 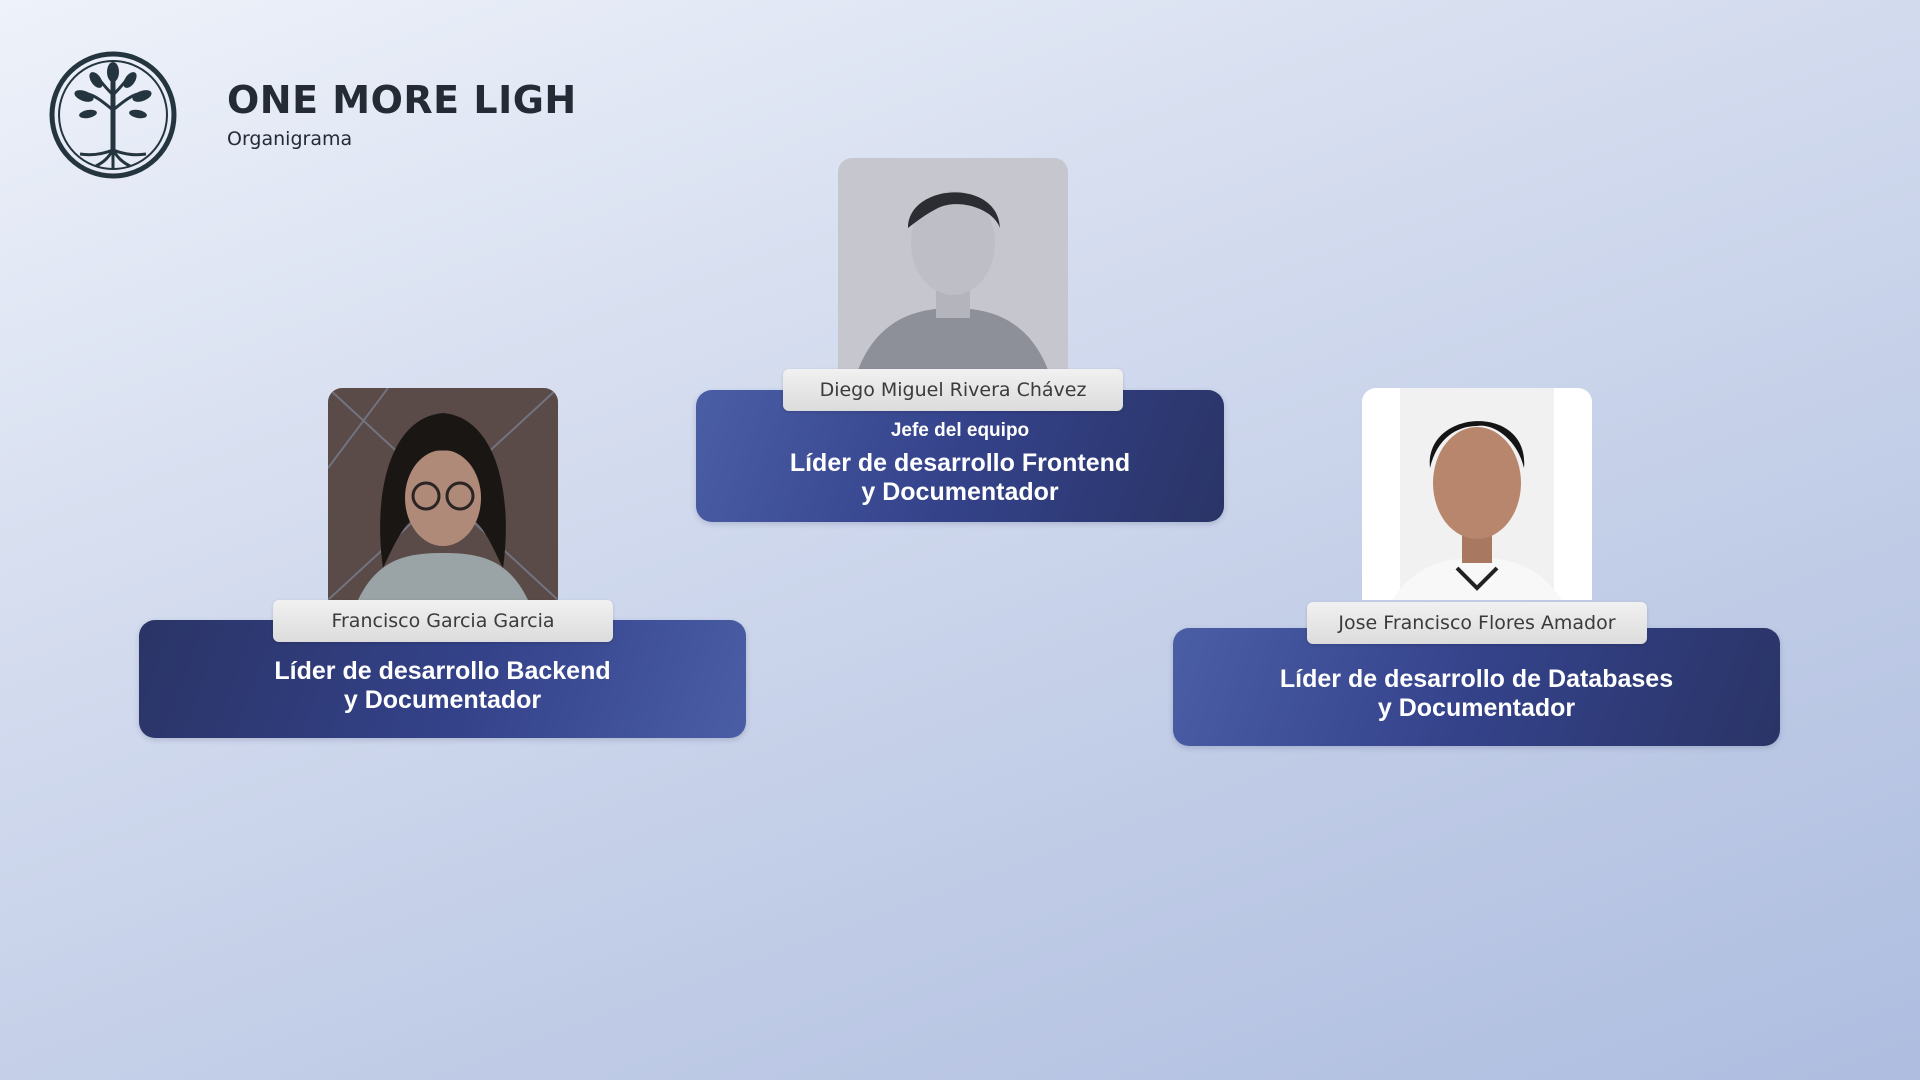 What do you see at coordinates (402, 100) in the screenshot?
I see `app-title: ONE MORE LIGH` at bounding box center [402, 100].